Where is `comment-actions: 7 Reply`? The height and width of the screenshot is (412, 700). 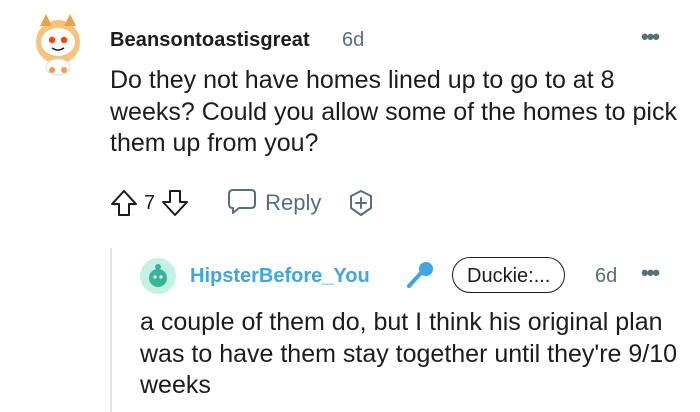
comment-actions: 7 Reply is located at coordinates (242, 203).